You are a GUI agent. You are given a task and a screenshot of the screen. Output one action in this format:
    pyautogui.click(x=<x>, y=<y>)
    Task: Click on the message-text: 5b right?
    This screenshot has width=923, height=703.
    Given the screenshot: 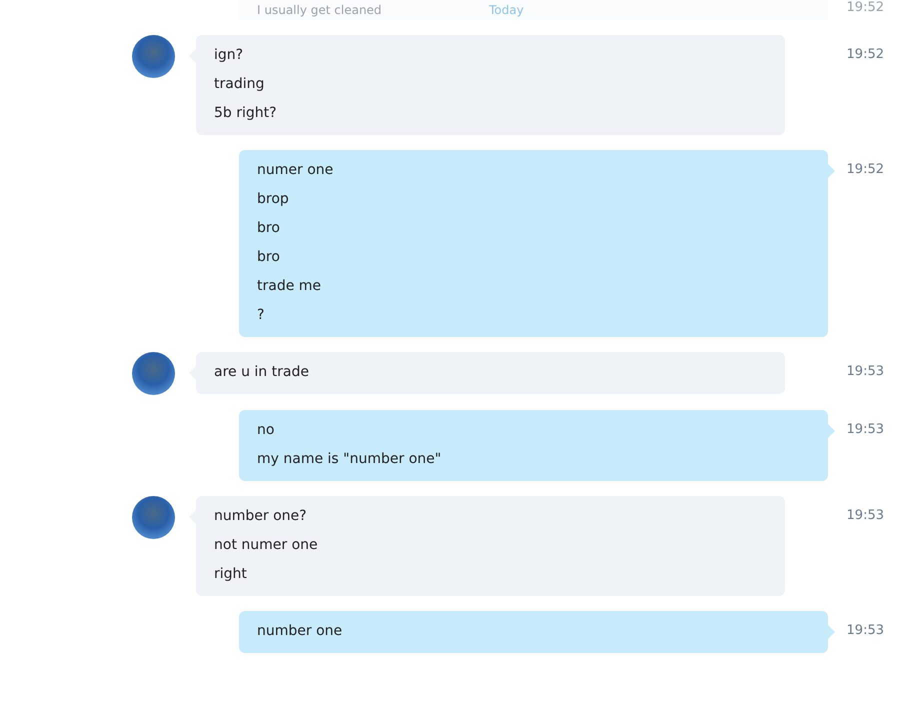 What is the action you would take?
    pyautogui.click(x=246, y=113)
    